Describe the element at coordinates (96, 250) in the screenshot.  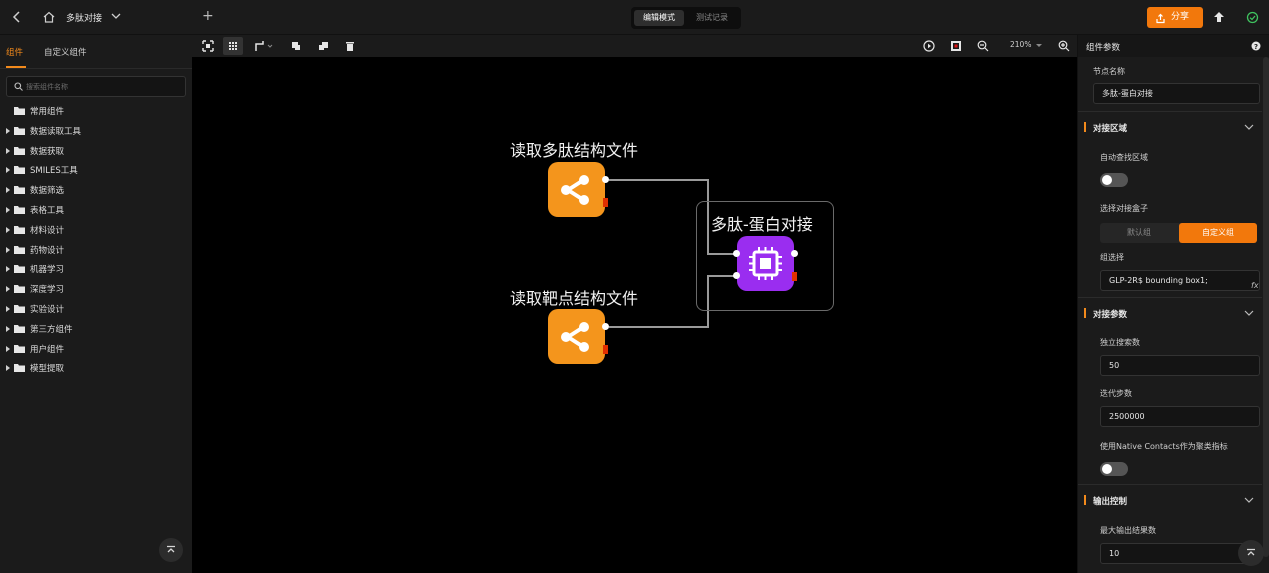
I see `sidebar-category-item: 药物设计` at that location.